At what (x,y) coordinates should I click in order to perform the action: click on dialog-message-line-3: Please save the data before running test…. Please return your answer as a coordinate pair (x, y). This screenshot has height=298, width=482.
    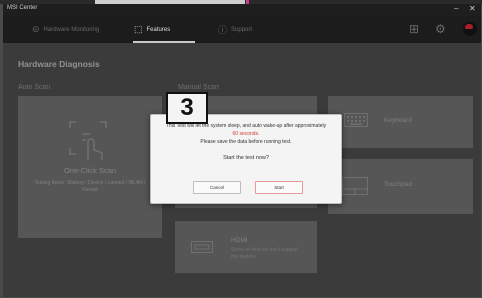
    Looking at the image, I should click on (246, 142).